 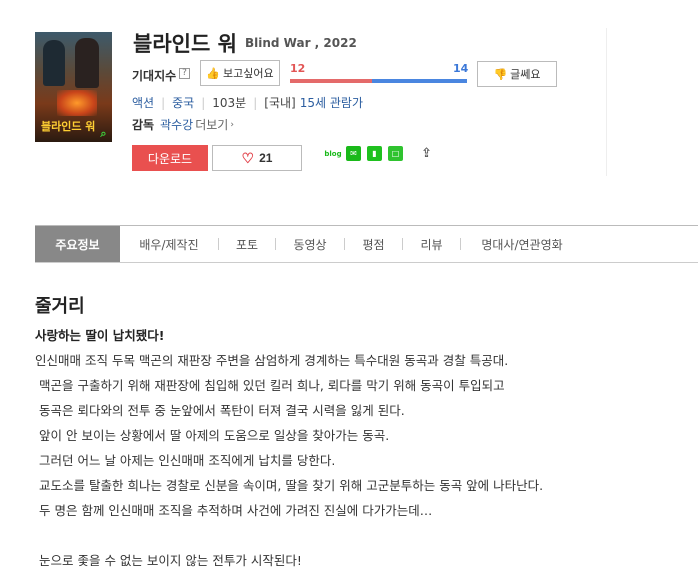 What do you see at coordinates (87, 63) in the screenshot?
I see `poster-figure-right` at bounding box center [87, 63].